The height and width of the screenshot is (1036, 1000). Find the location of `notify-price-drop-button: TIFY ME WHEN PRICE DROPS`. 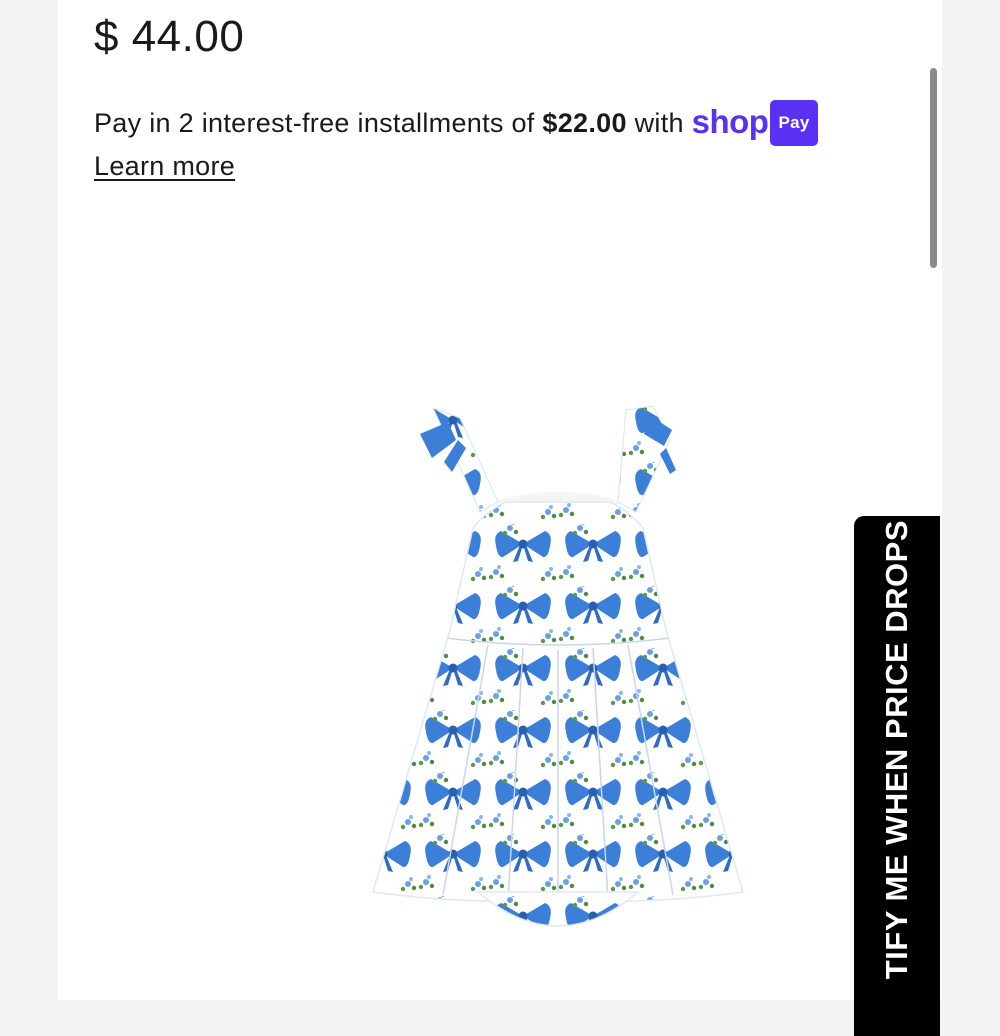

notify-price-drop-button: TIFY ME WHEN PRICE DROPS is located at coordinates (897, 776).